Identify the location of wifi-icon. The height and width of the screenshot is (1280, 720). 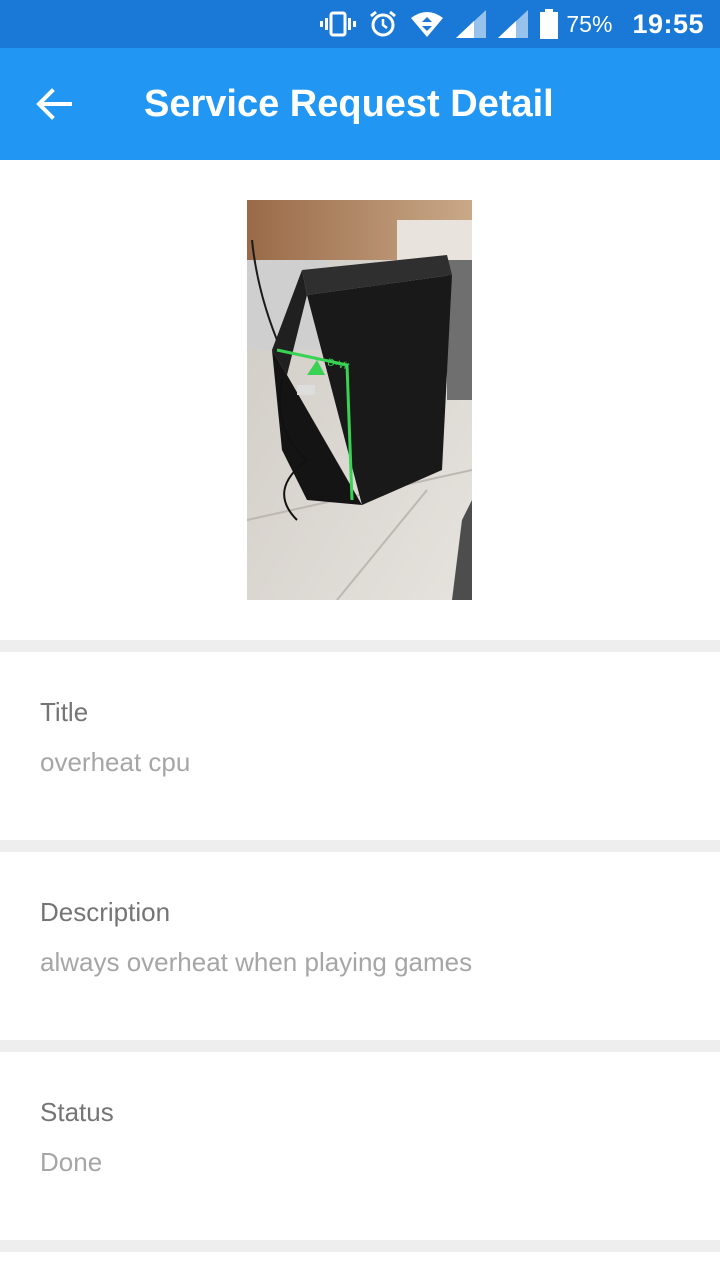
(427, 24).